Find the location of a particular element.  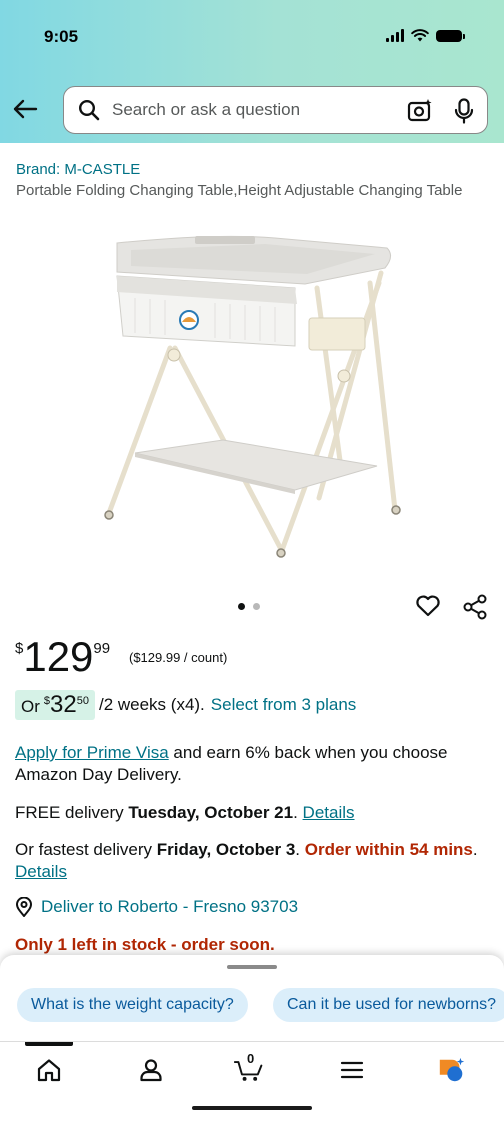

search-bar is located at coordinates (275, 110).